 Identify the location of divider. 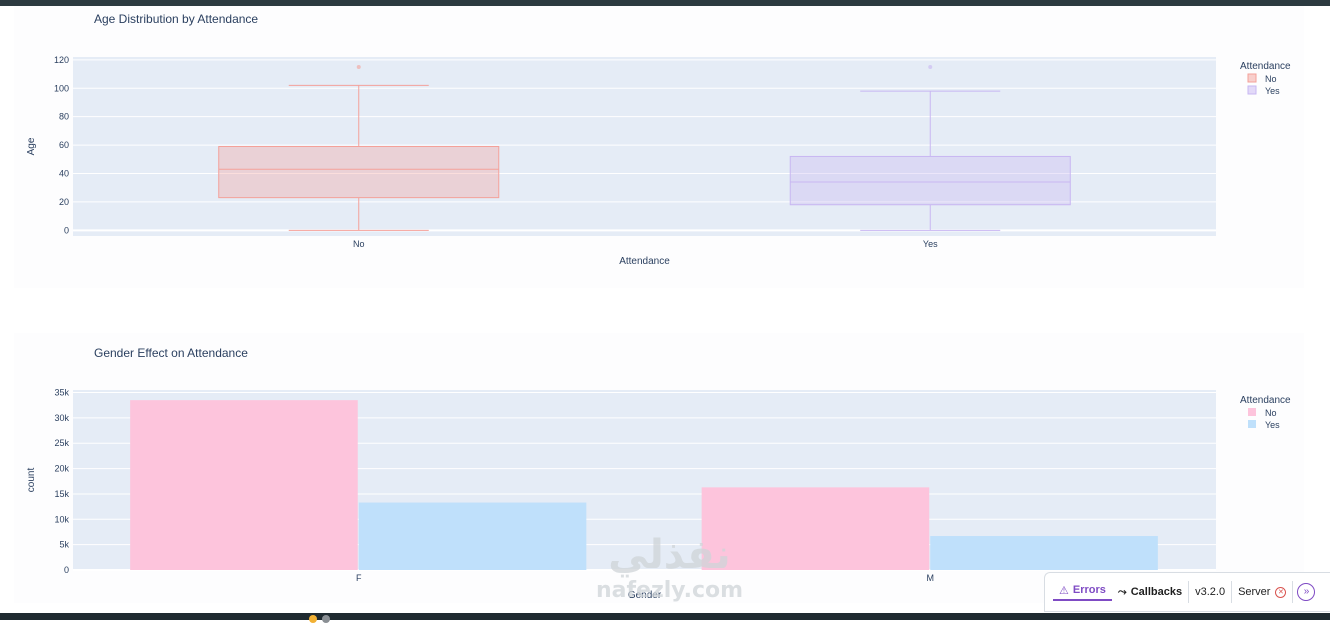
(1293, 592).